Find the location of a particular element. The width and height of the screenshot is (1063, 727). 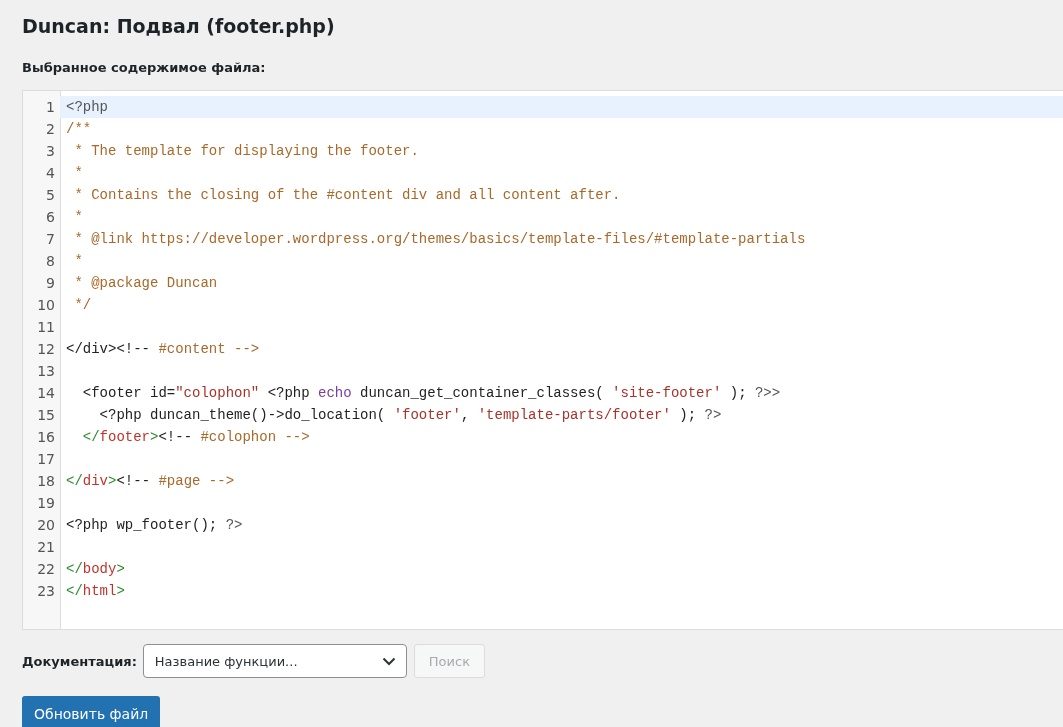

code-line: * @package Duncan is located at coordinates (145, 283).